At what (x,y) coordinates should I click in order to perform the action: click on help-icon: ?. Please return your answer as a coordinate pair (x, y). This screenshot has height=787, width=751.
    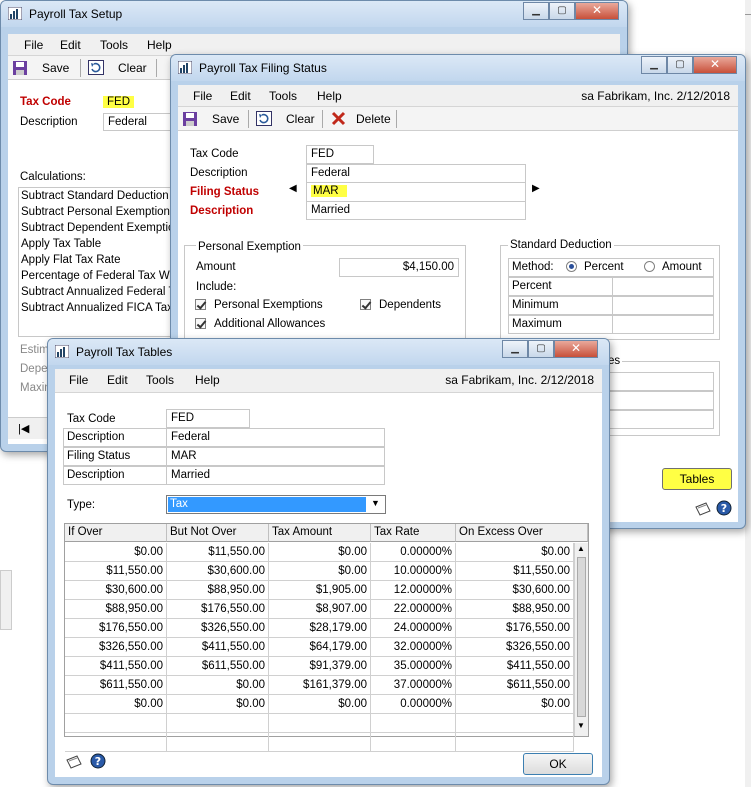
    Looking at the image, I should click on (724, 508).